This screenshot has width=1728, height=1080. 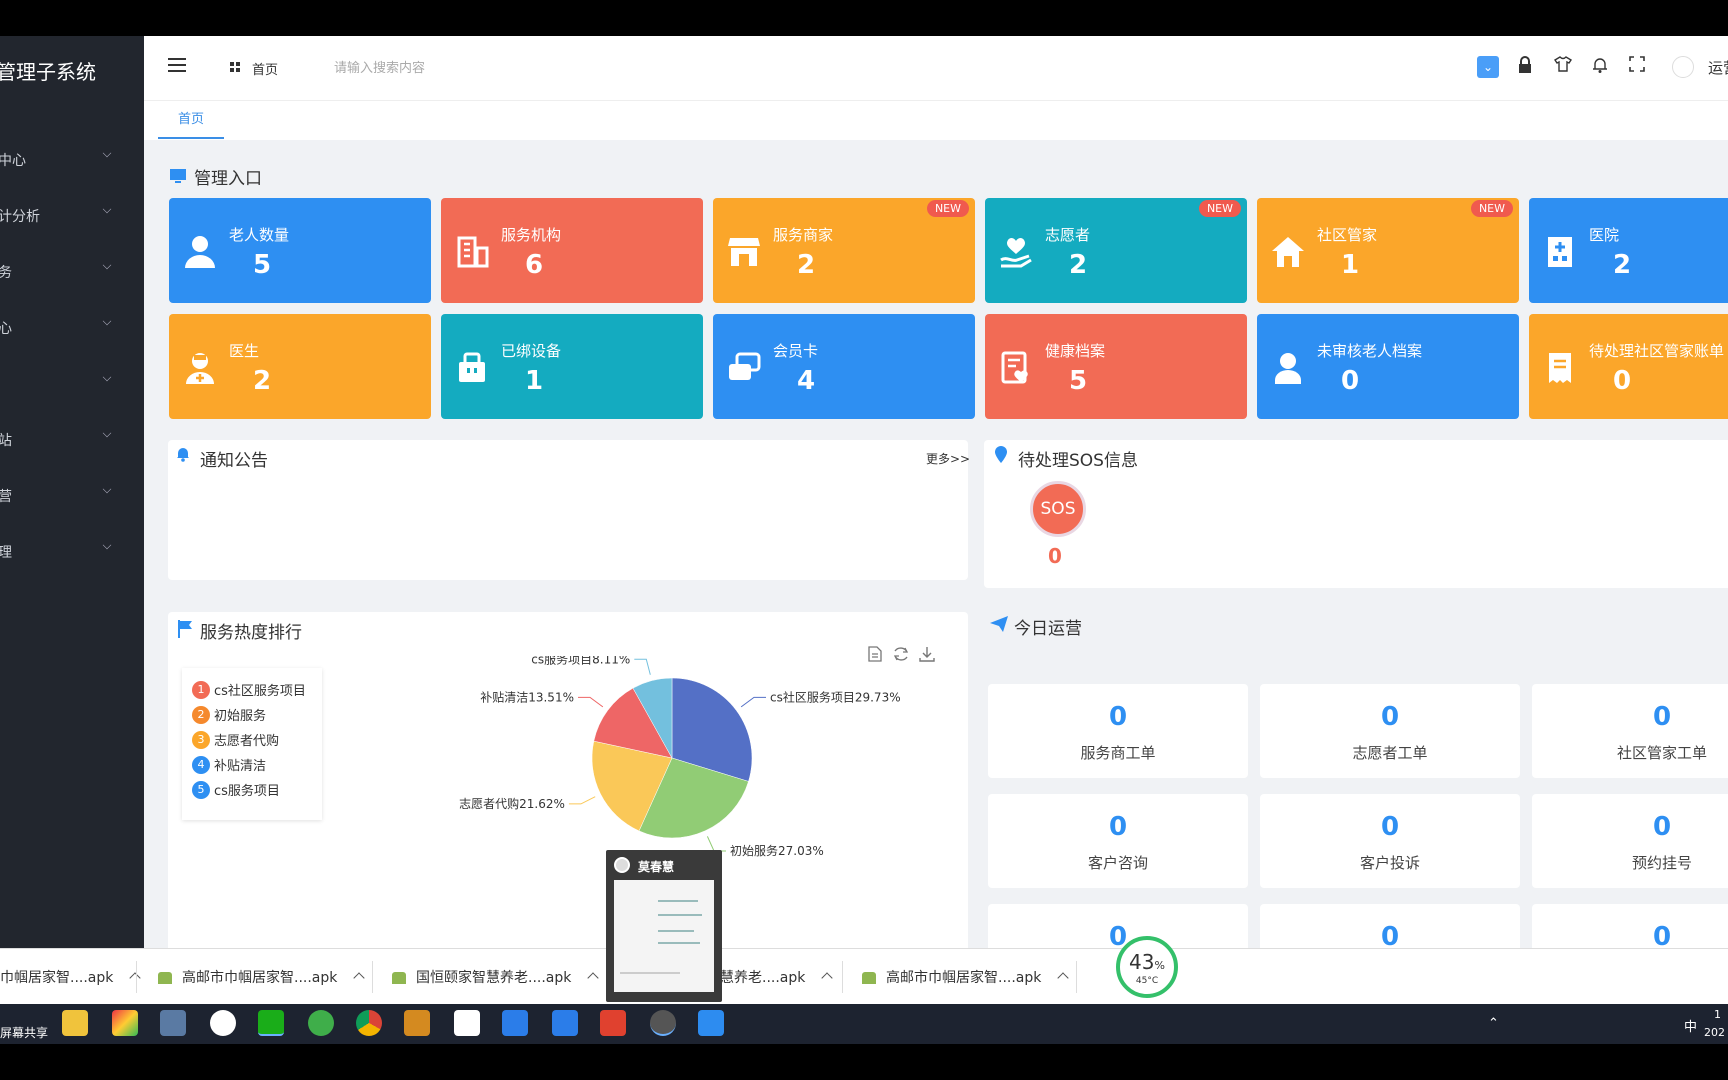 What do you see at coordinates (1714, 1032) in the screenshot?
I see `clock-date: 202` at bounding box center [1714, 1032].